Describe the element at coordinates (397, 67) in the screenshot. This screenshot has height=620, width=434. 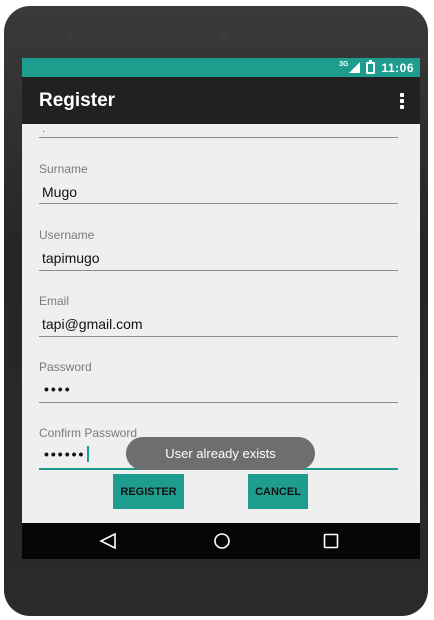
I see `status-time: 11:06` at that location.